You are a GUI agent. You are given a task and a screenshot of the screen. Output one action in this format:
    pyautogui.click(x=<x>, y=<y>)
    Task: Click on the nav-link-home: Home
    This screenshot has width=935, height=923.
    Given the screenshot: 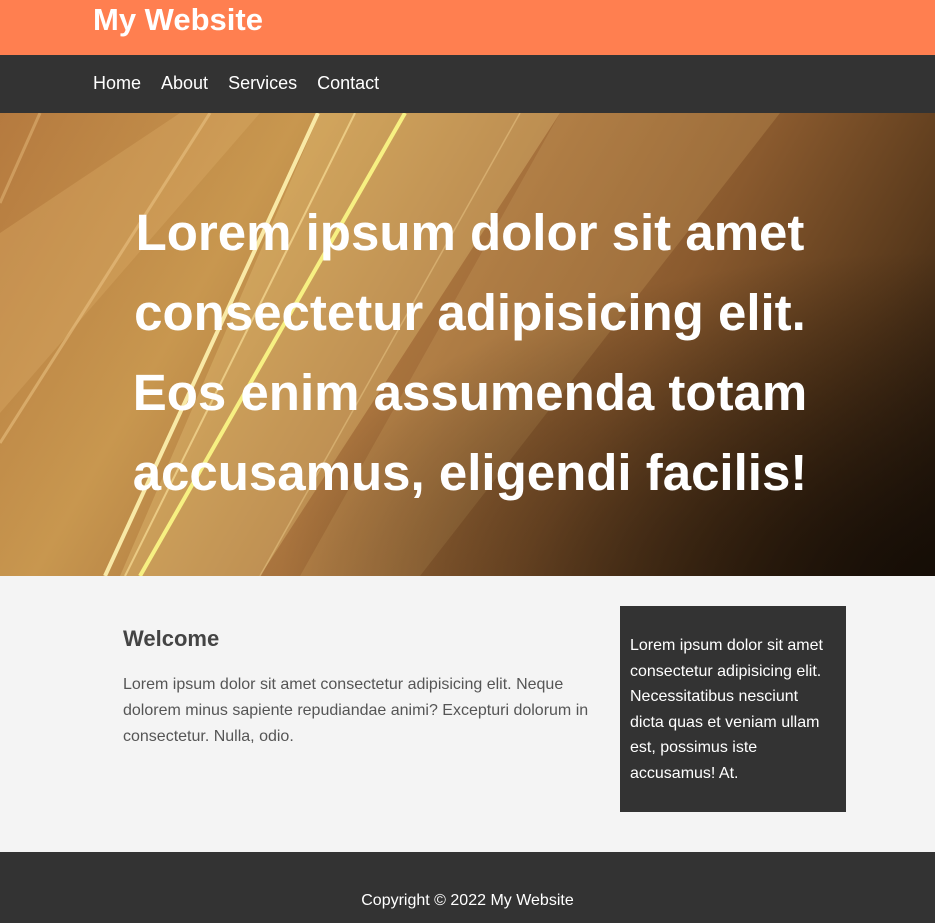 What is the action you would take?
    pyautogui.click(x=117, y=83)
    